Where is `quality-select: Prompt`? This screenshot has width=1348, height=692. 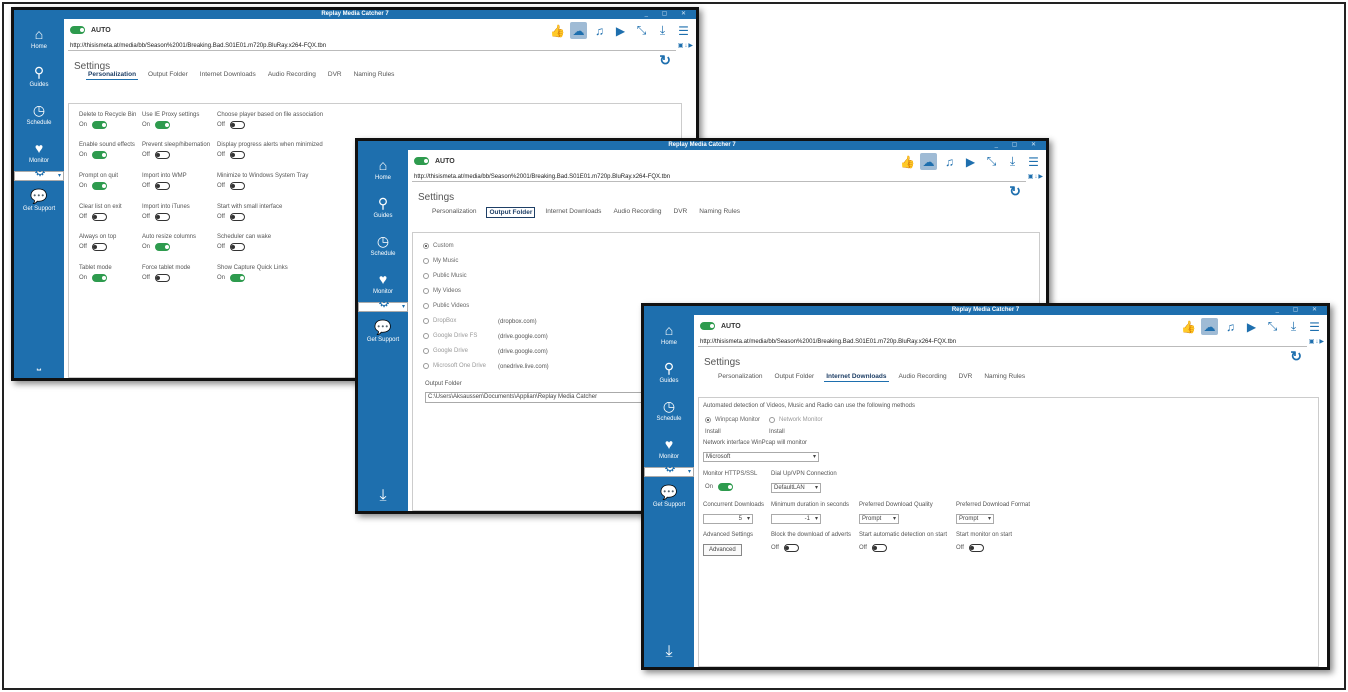
quality-select: Prompt is located at coordinates (879, 519).